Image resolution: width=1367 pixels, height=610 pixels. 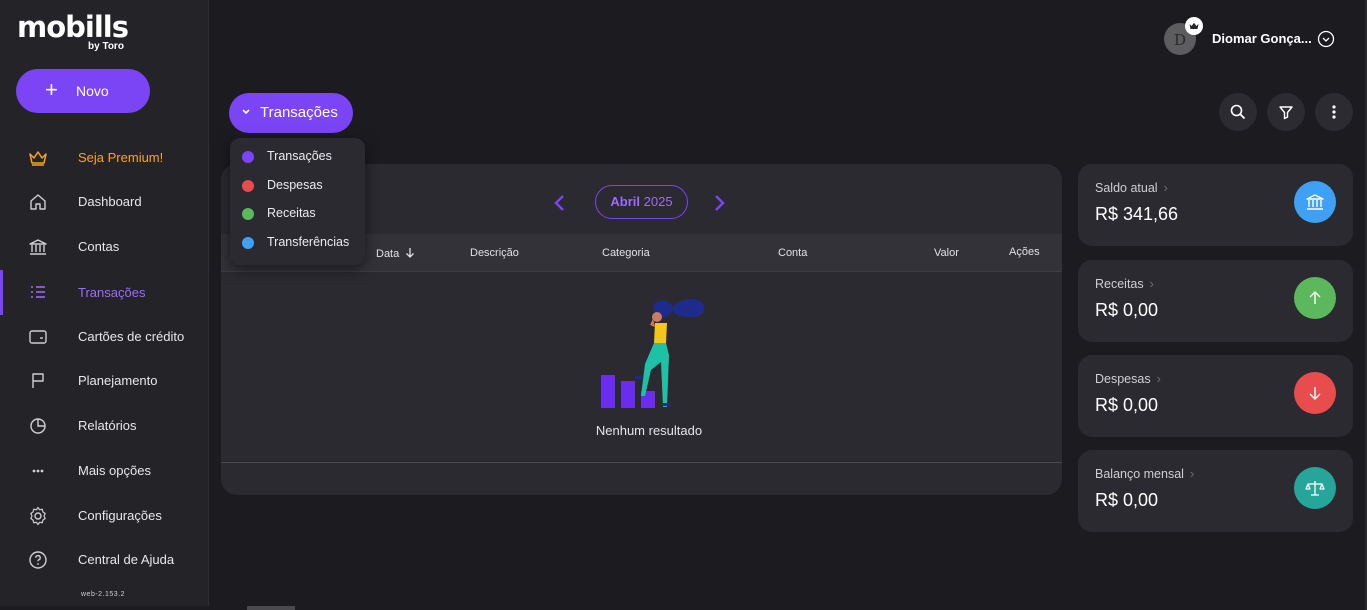 I want to click on sidebar-item-label: Relatórios, so click(x=107, y=425).